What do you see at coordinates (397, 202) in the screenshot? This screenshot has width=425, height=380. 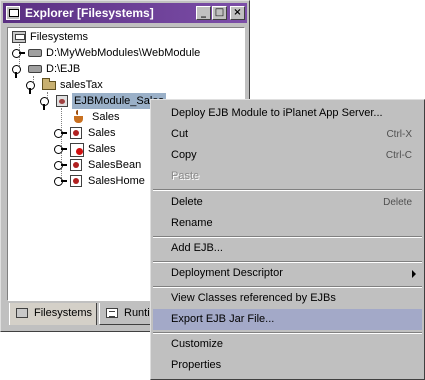 I see `menu-item-shortcut: Delete` at bounding box center [397, 202].